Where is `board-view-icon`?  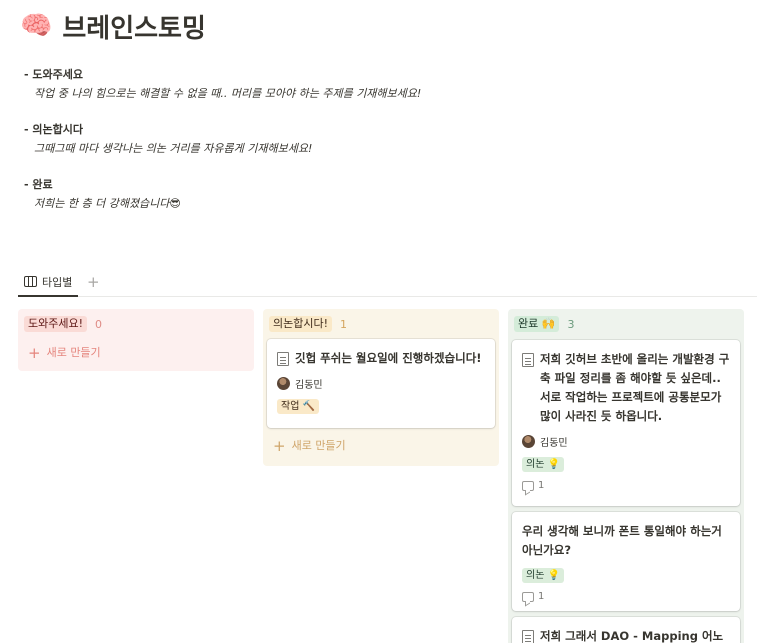 board-view-icon is located at coordinates (30, 281).